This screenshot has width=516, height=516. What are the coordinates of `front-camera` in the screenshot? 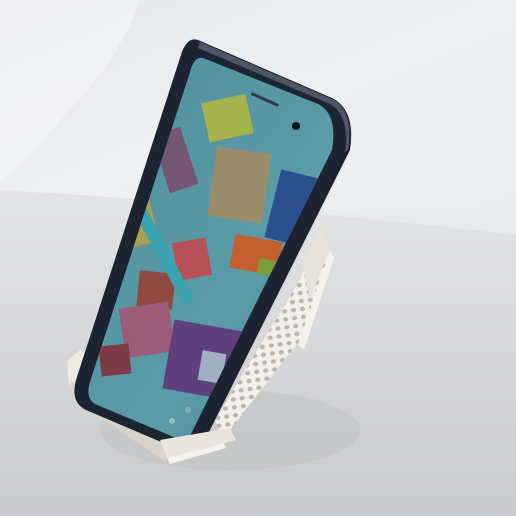 It's located at (296, 126).